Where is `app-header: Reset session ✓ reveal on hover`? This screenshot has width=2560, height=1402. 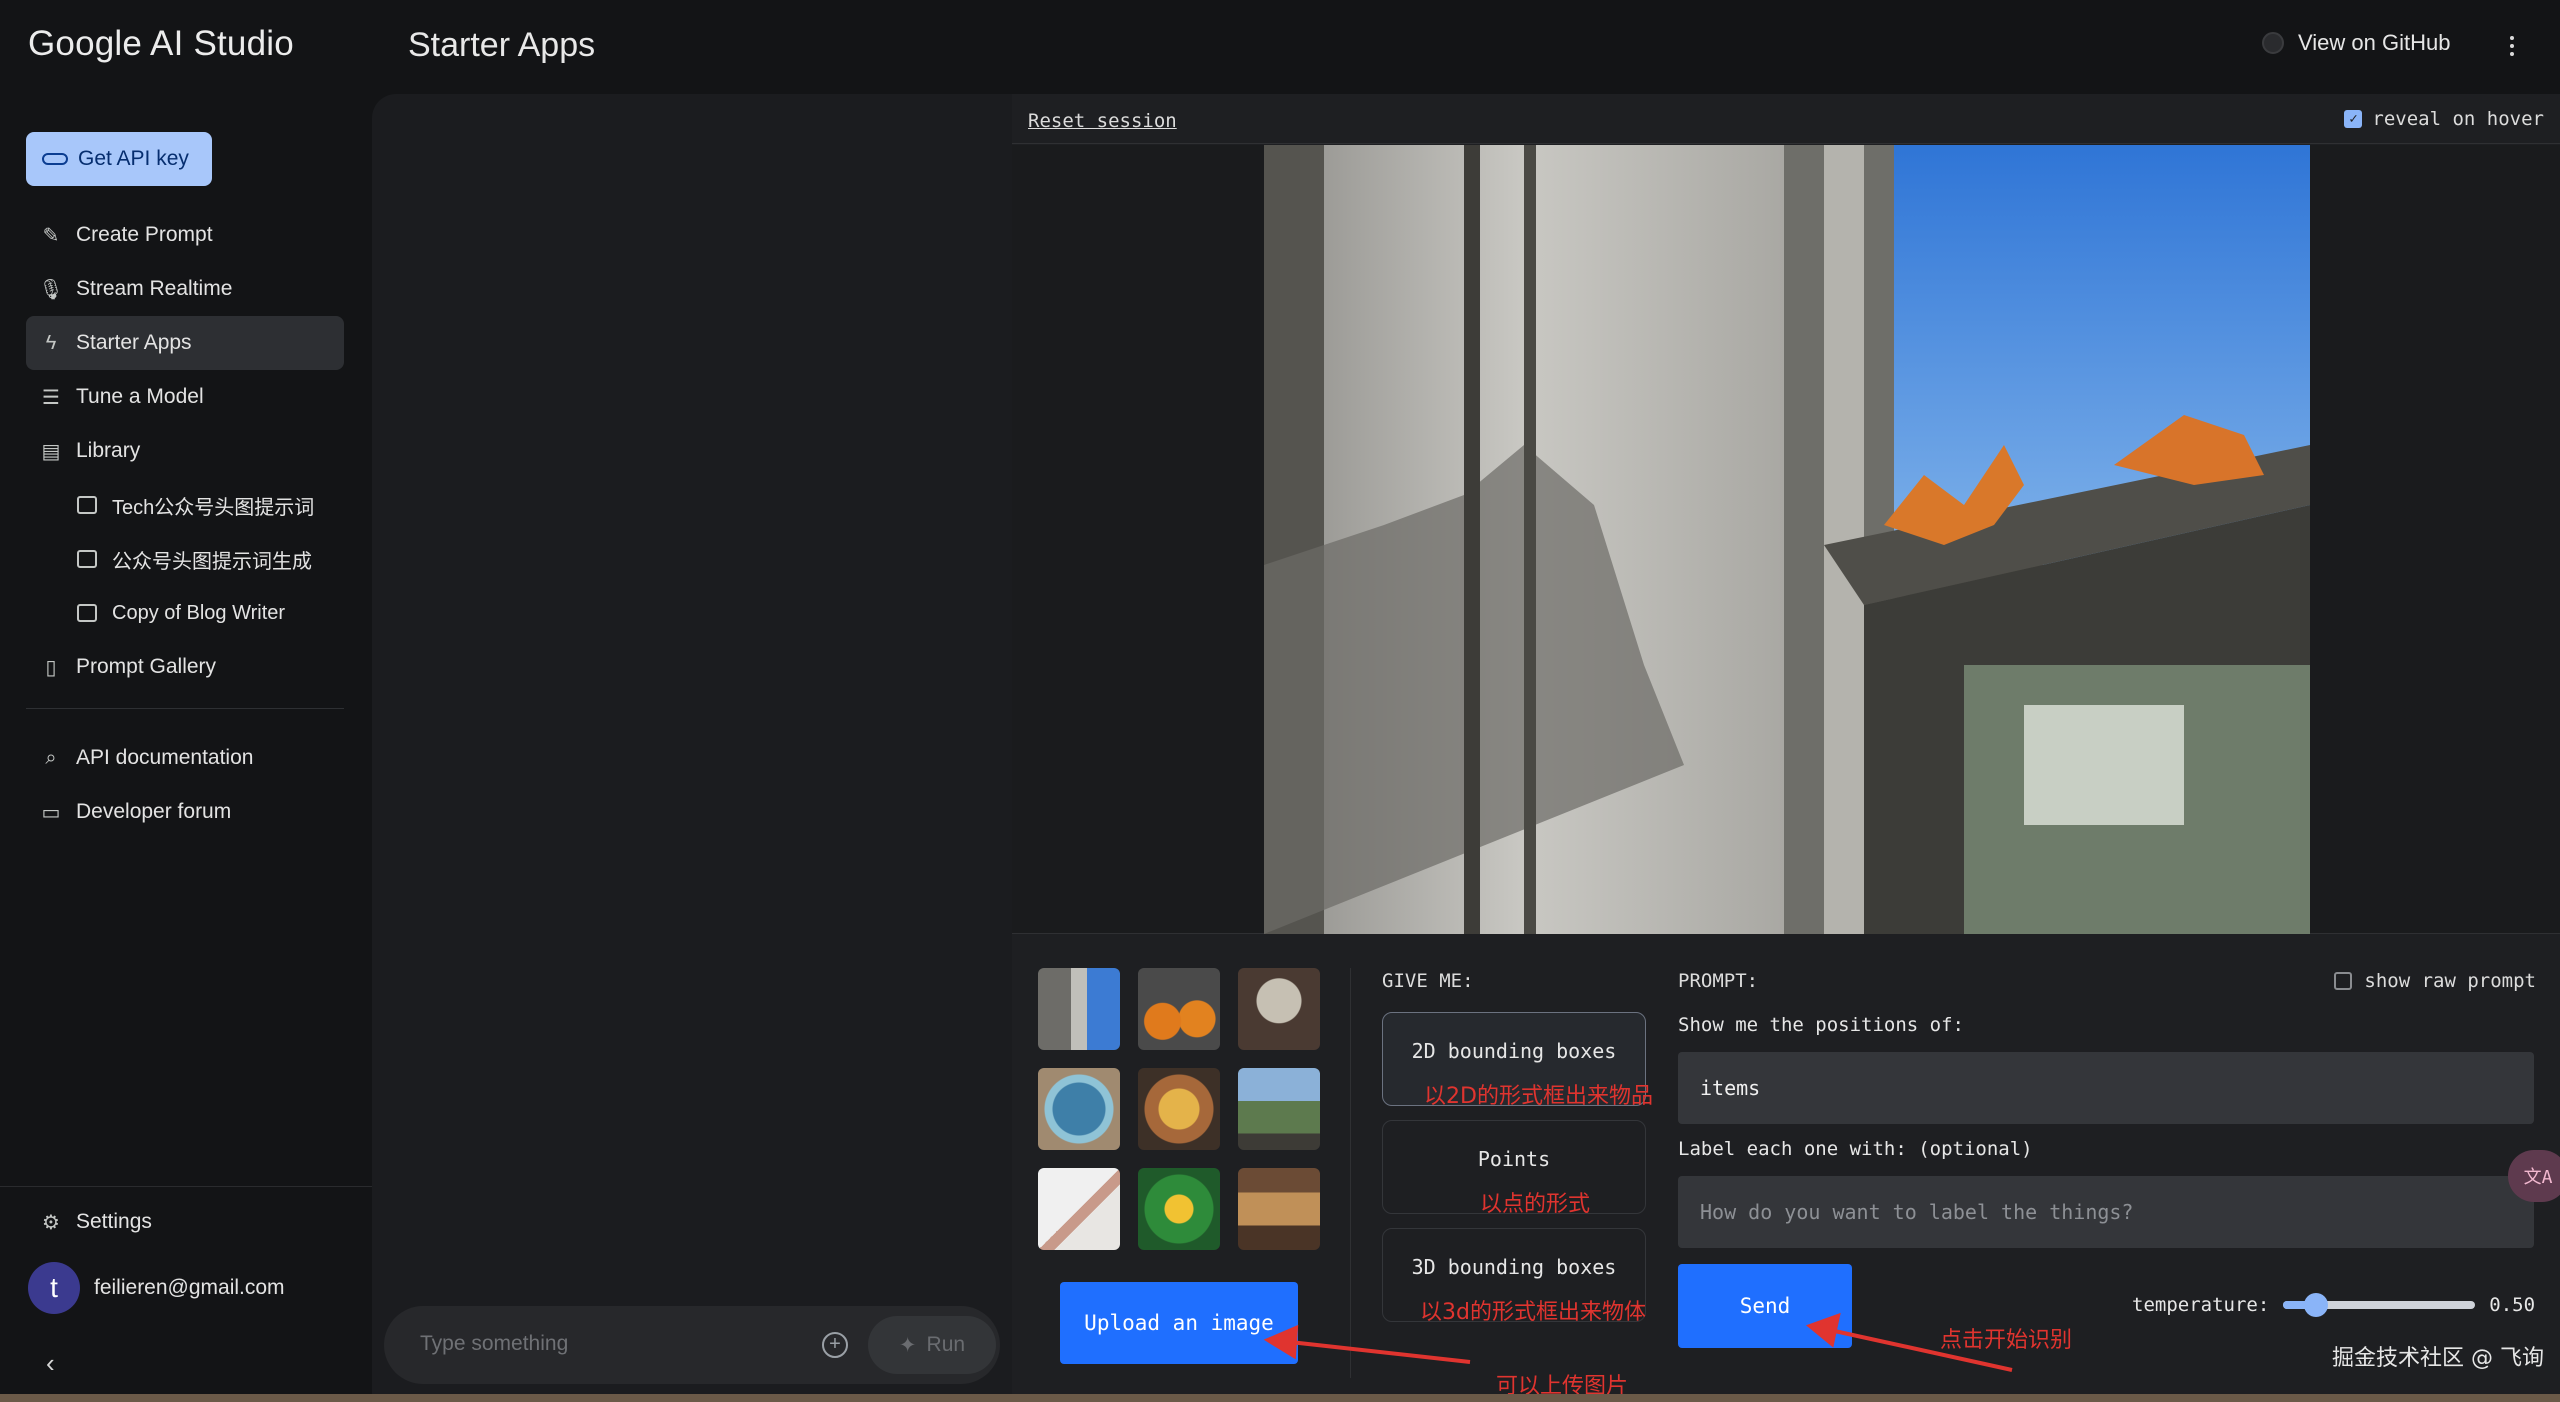
app-header: Reset session ✓ reveal on hover is located at coordinates (1786, 119).